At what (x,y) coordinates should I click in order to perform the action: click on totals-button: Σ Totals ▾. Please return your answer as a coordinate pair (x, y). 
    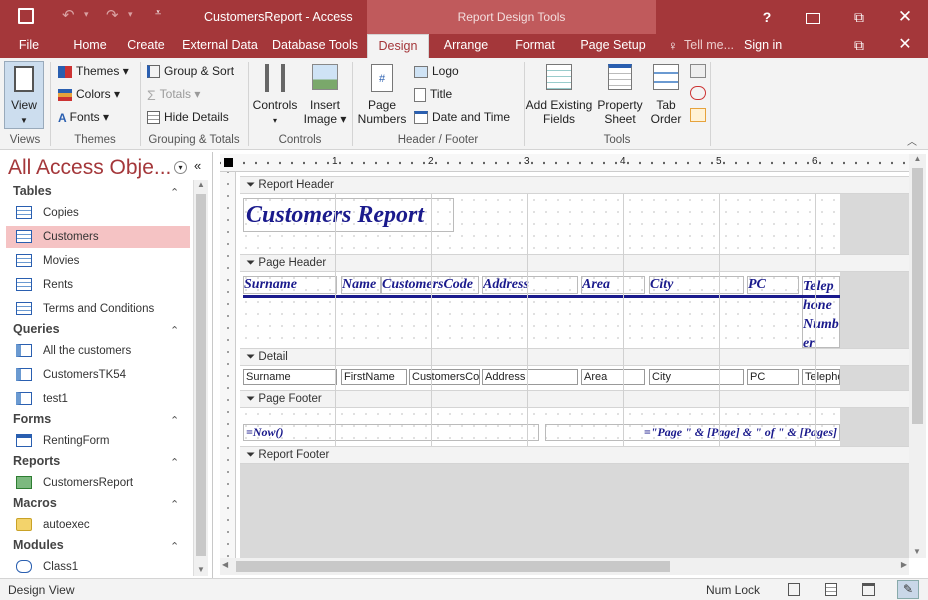
    Looking at the image, I should click on (173, 95).